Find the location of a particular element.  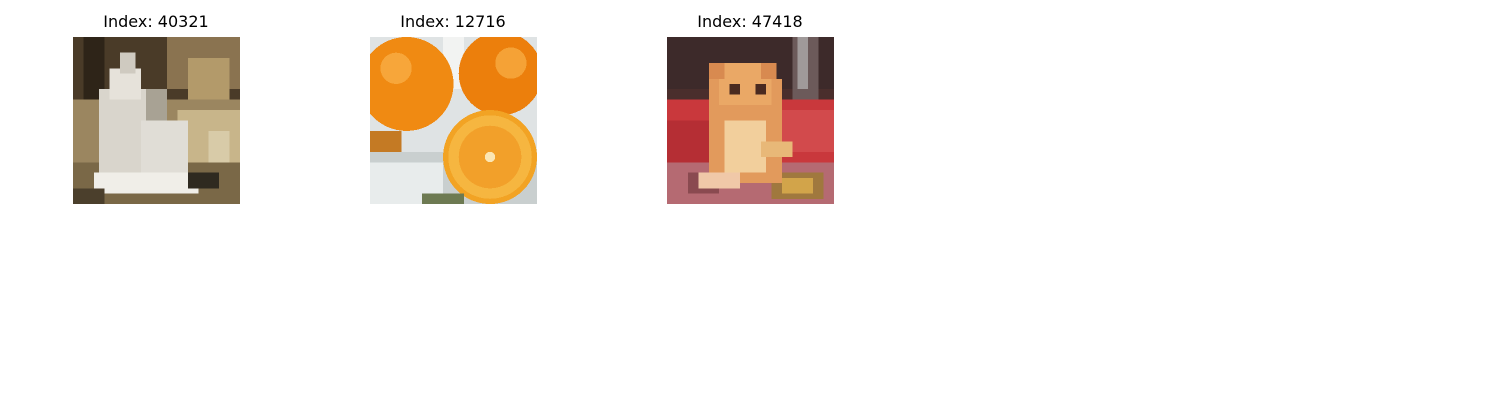

image-panel-1: Index: 40321 is located at coordinates (156, 110).